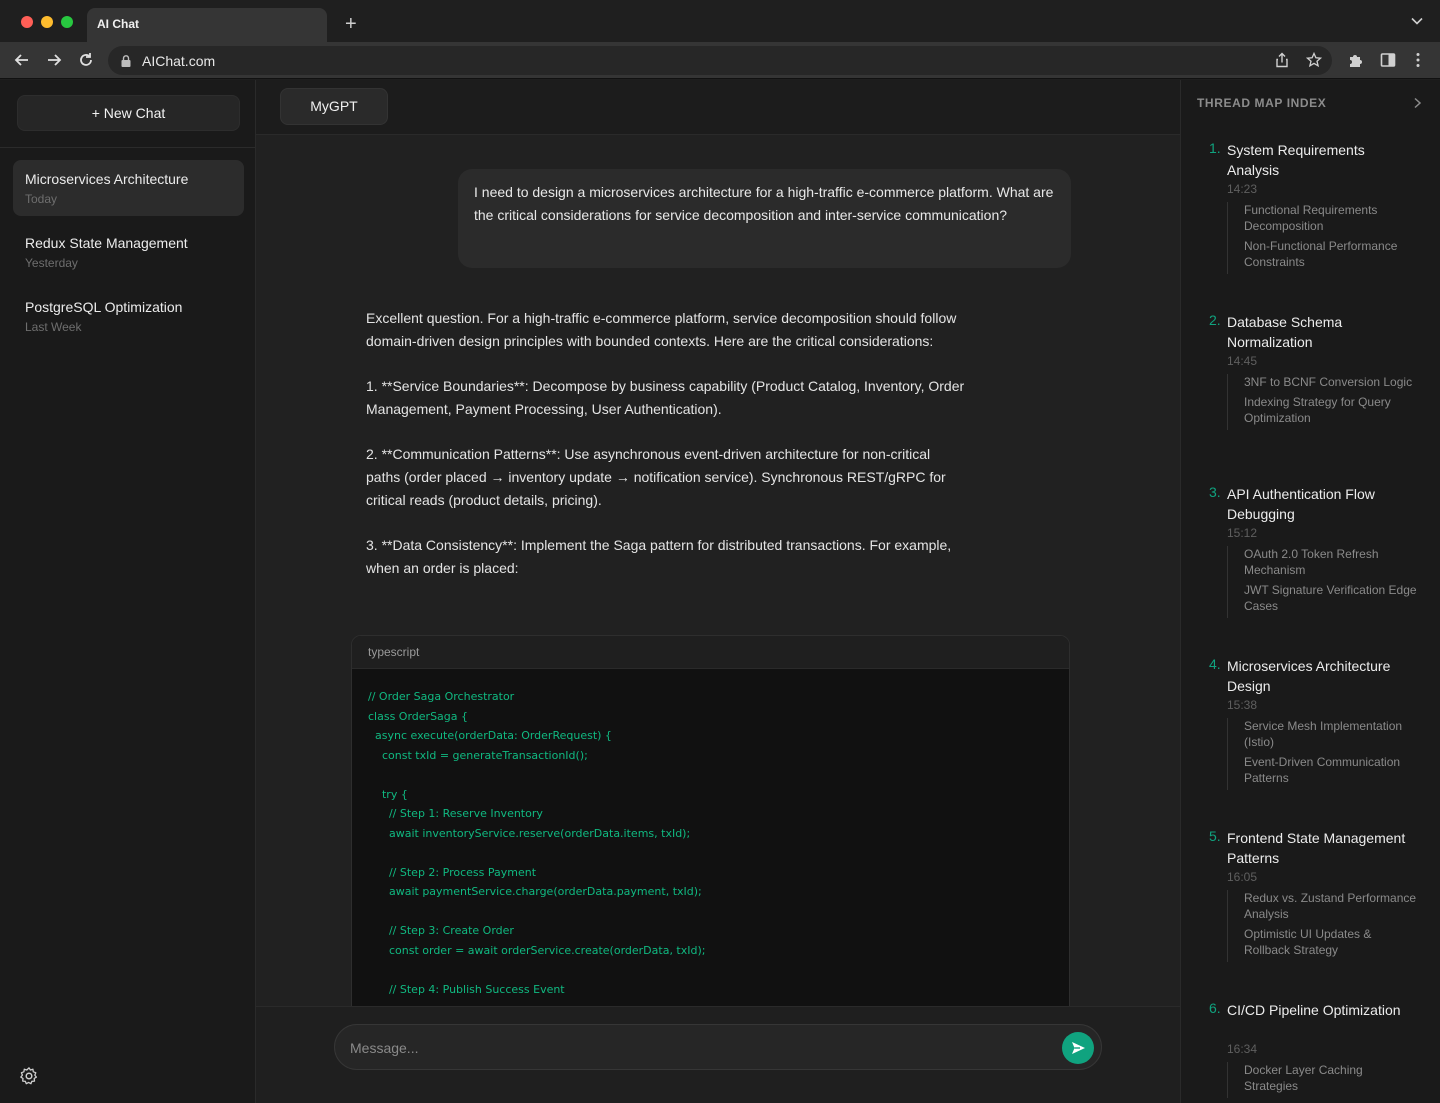 The width and height of the screenshot is (1440, 1103). Describe the element at coordinates (104, 307) in the screenshot. I see `chat-title: PostgreSQL Optimization` at that location.